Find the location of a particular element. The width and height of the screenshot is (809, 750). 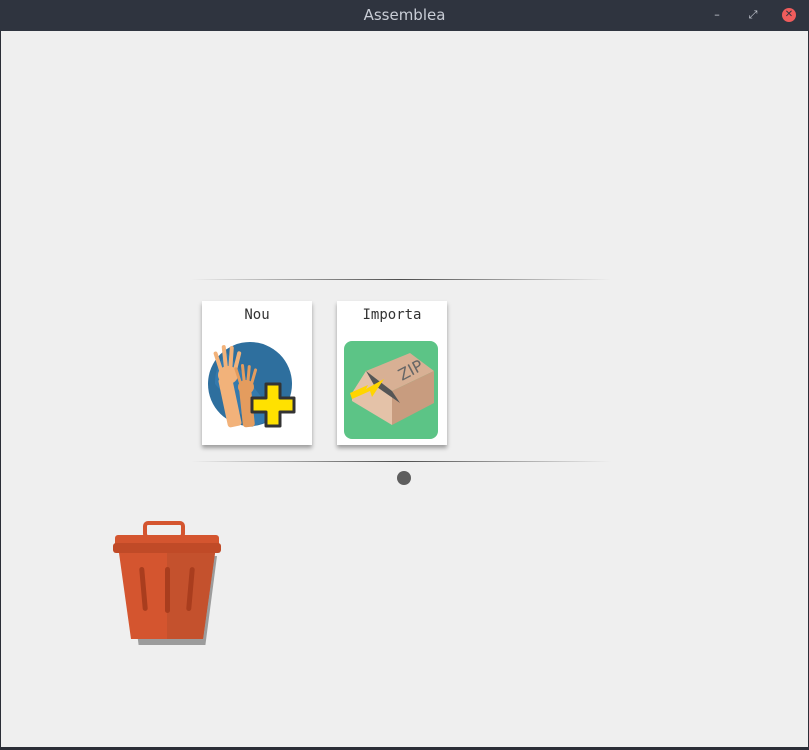

import-card: Importa ZIP is located at coordinates (392, 373).